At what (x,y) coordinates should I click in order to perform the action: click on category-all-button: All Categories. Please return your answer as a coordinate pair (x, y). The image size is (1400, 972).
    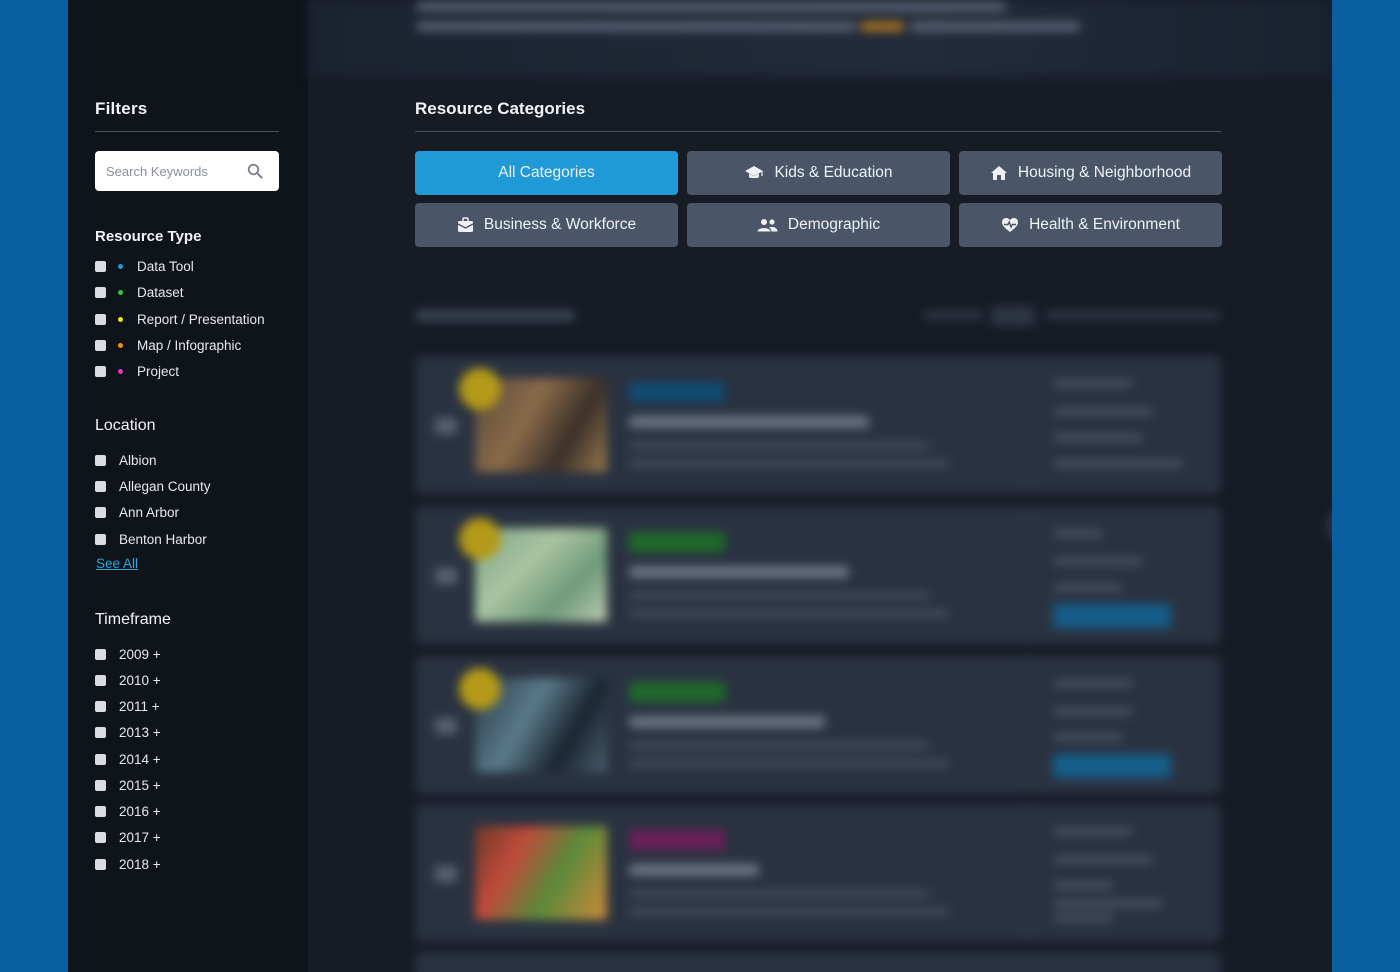
    Looking at the image, I should click on (546, 173).